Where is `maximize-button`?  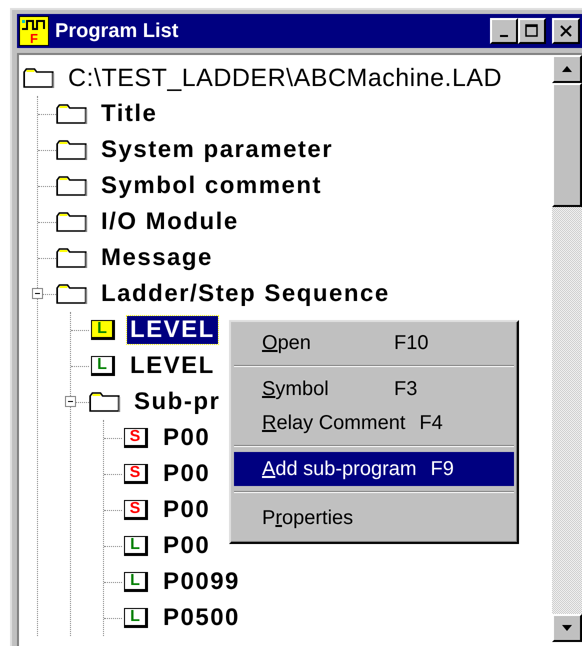 maximize-button is located at coordinates (532, 31).